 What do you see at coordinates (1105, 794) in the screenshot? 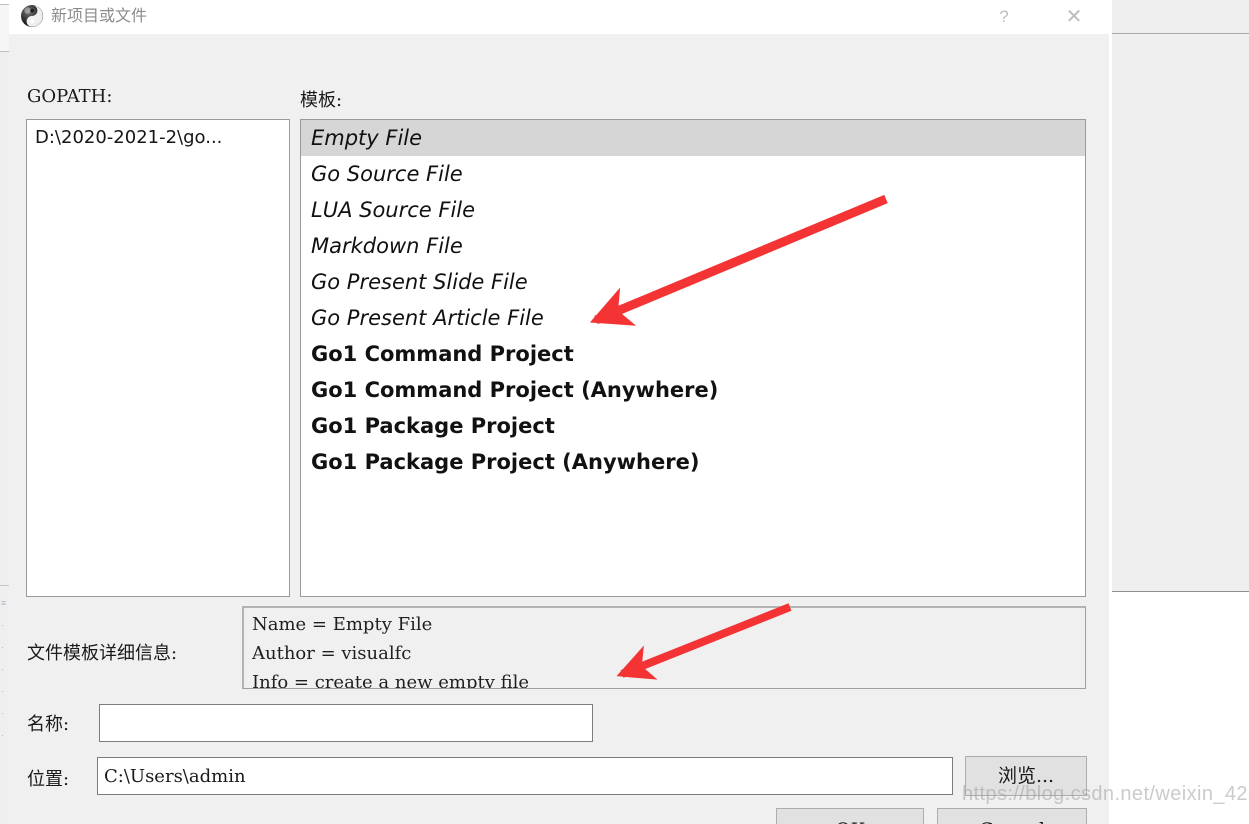
I see `watermark-text: https://blog.csdn.net/weixin_42688819` at bounding box center [1105, 794].